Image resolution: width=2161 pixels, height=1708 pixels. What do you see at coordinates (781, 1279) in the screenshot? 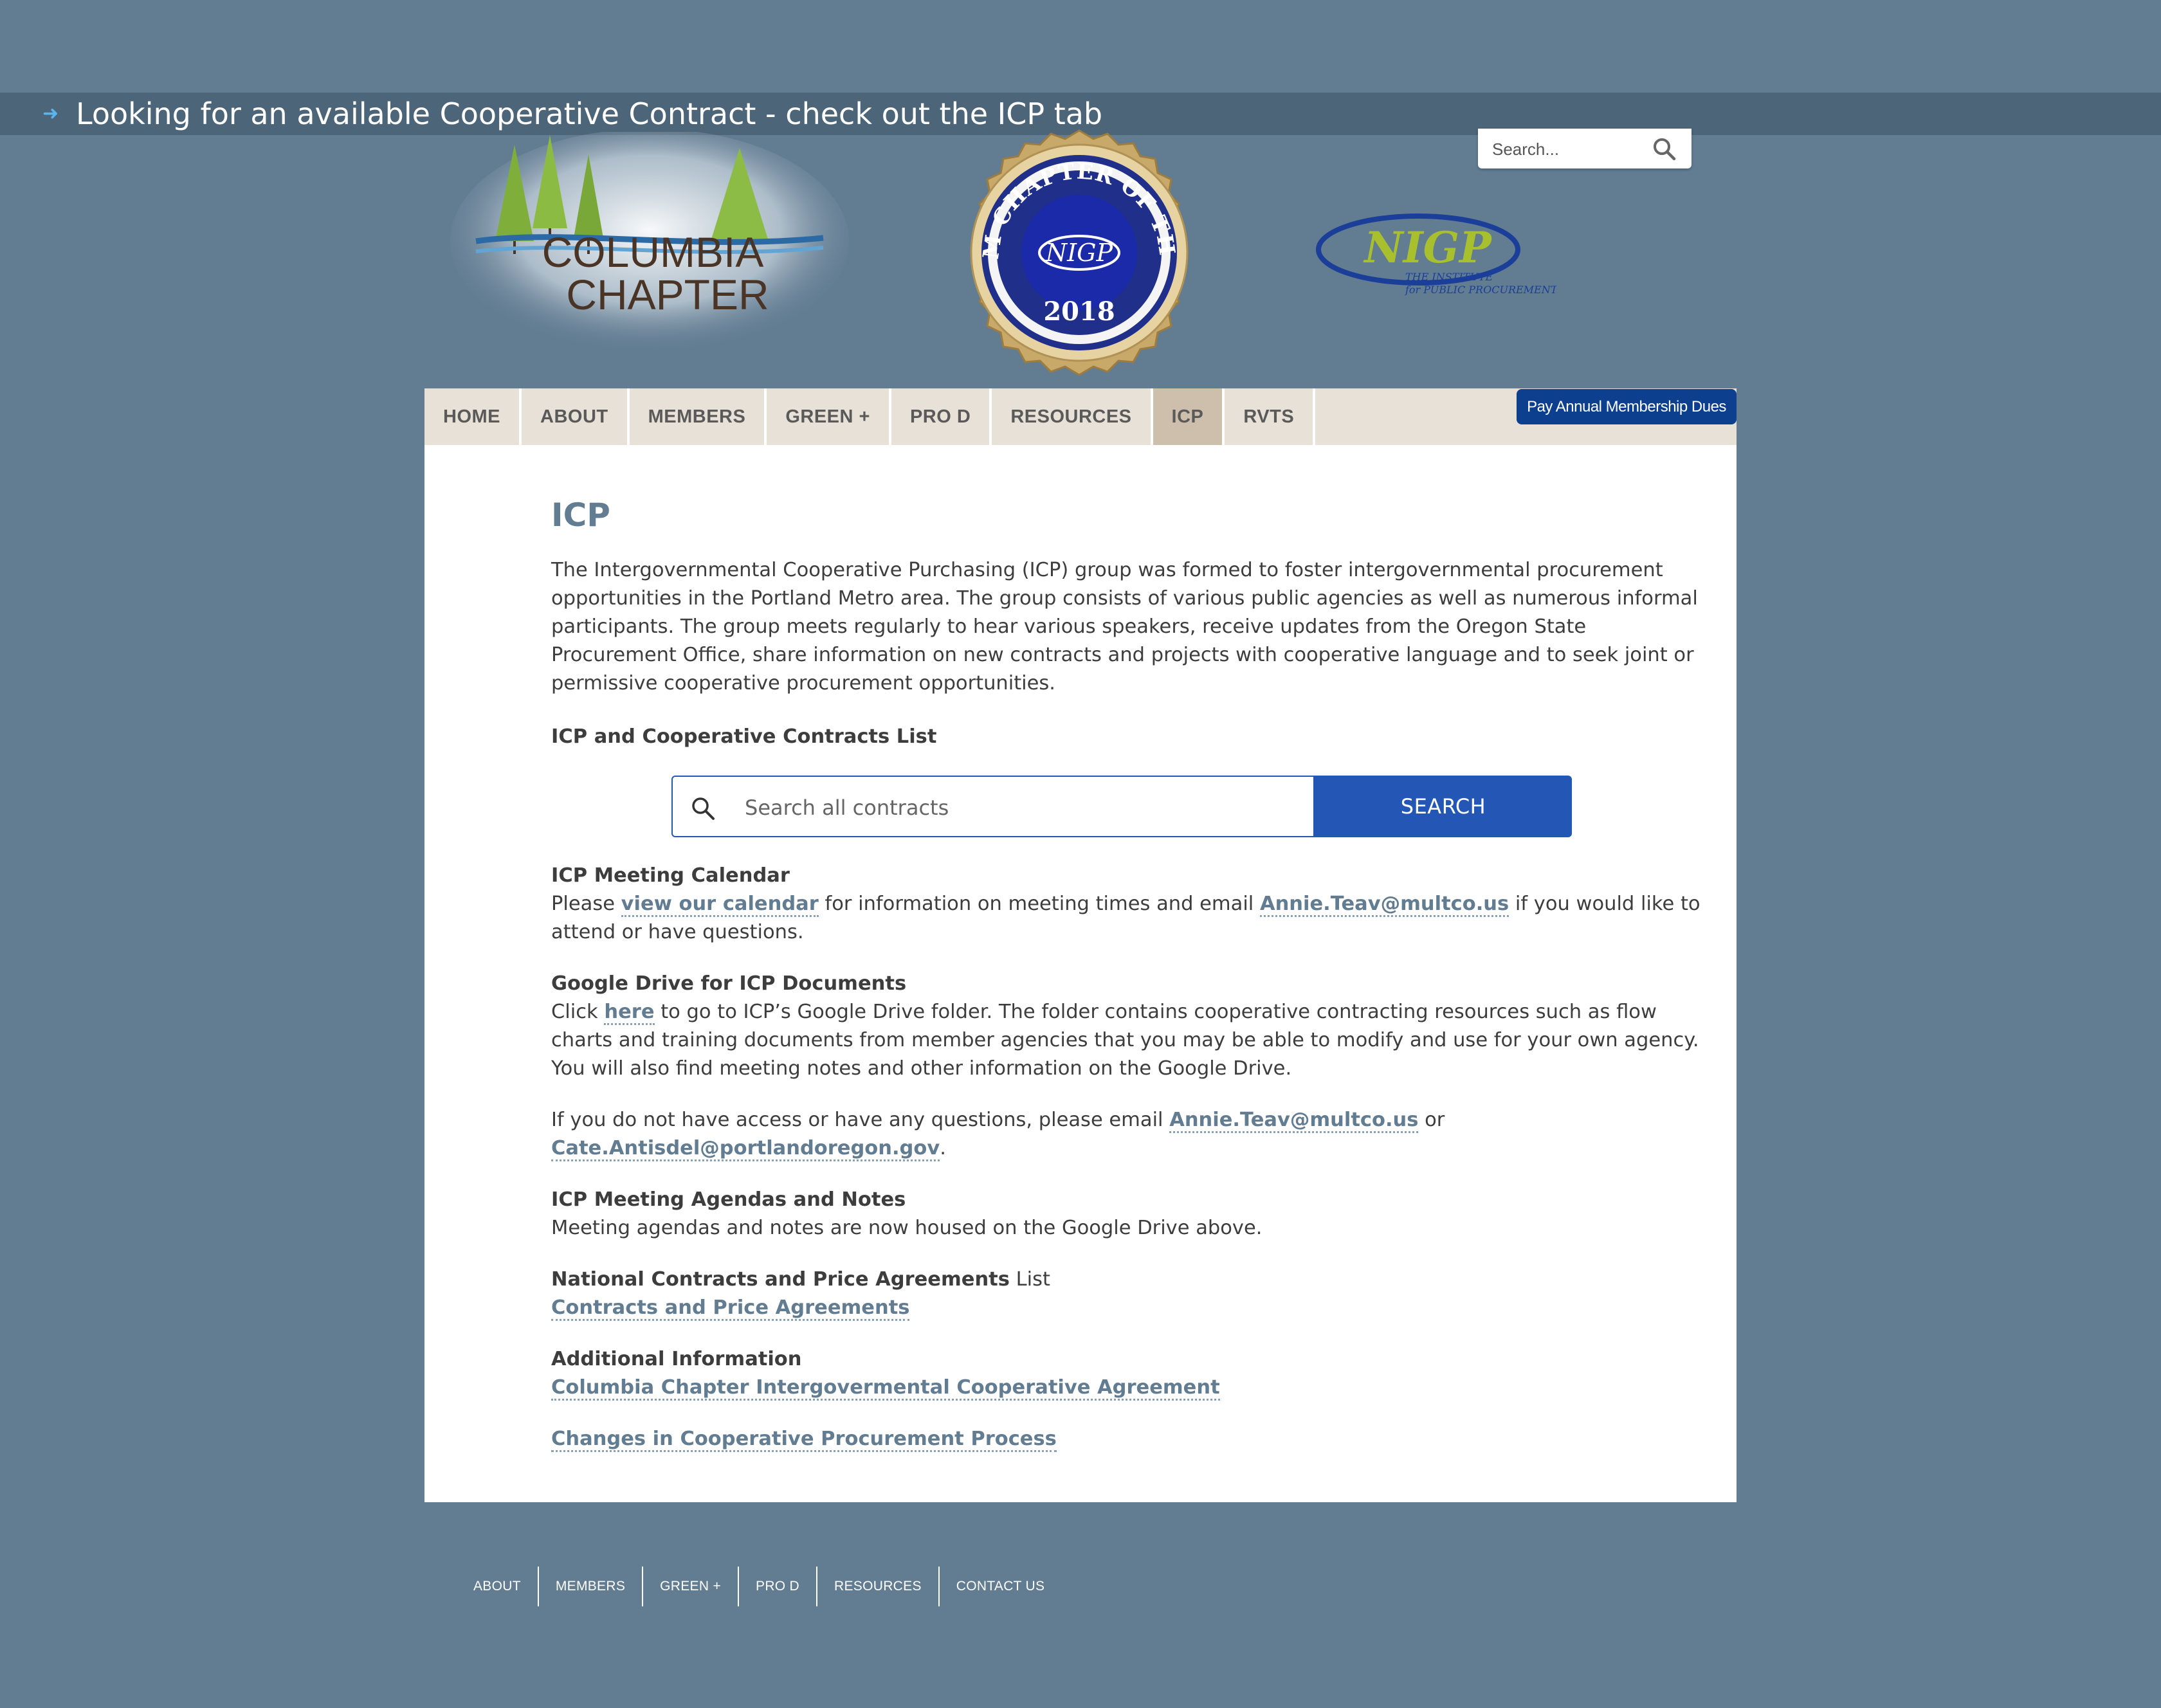
I see `national-heading: National Contracts and Price Agreements` at bounding box center [781, 1279].